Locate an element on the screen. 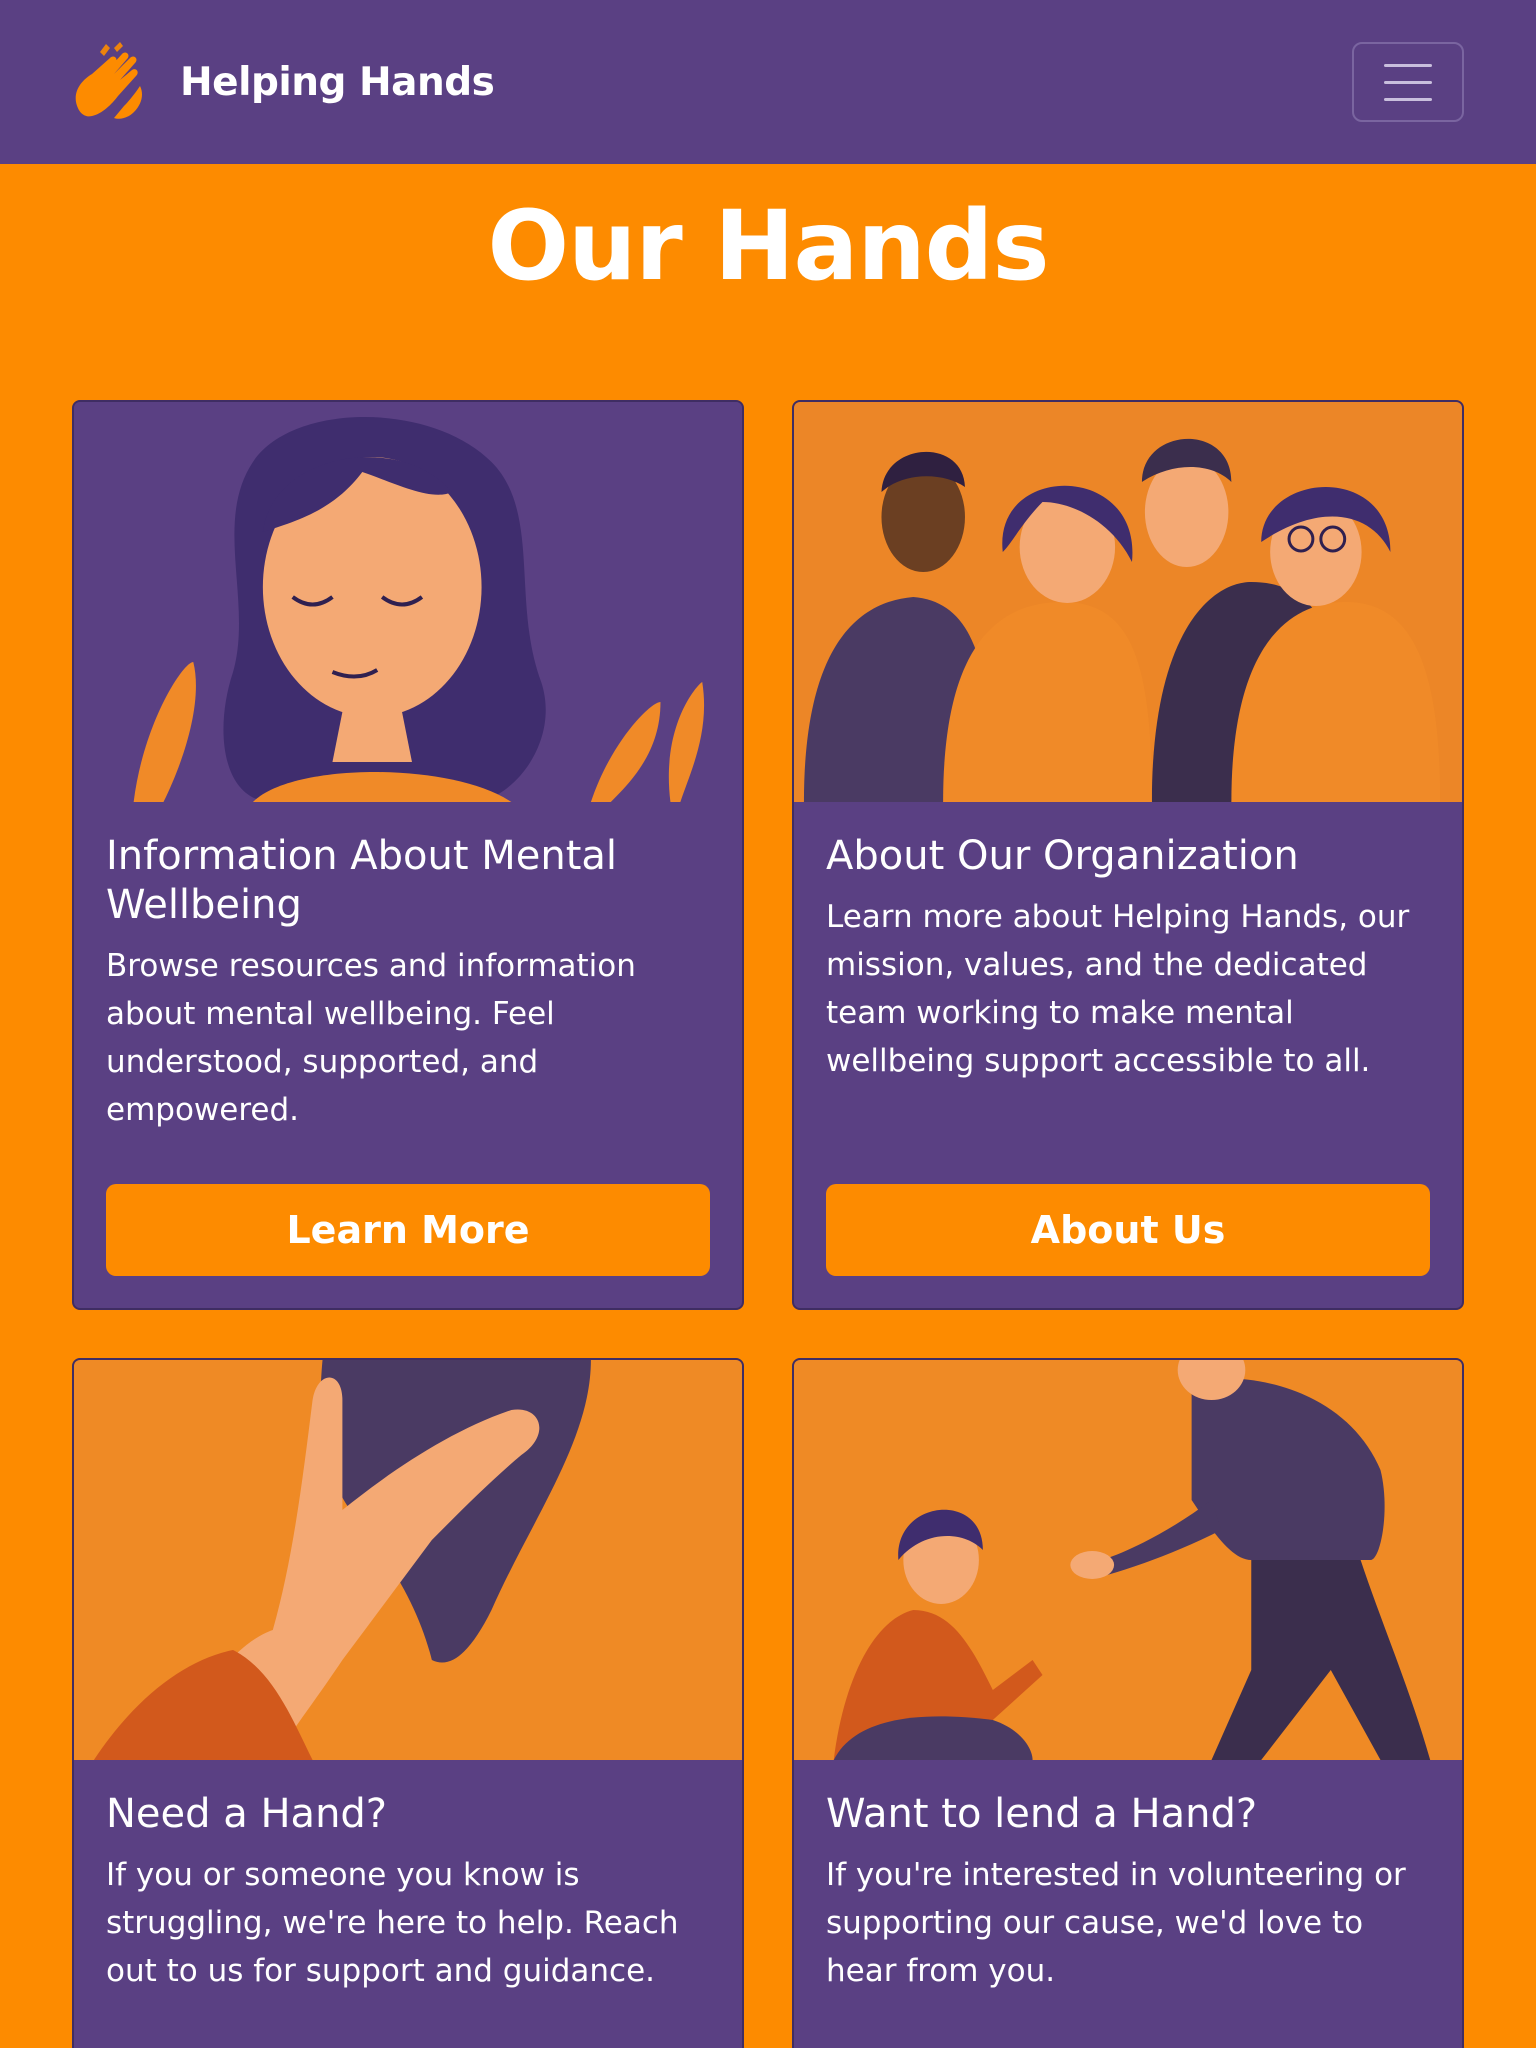 The width and height of the screenshot is (1536, 2048). brand-link: Helping Hands is located at coordinates (282, 82).